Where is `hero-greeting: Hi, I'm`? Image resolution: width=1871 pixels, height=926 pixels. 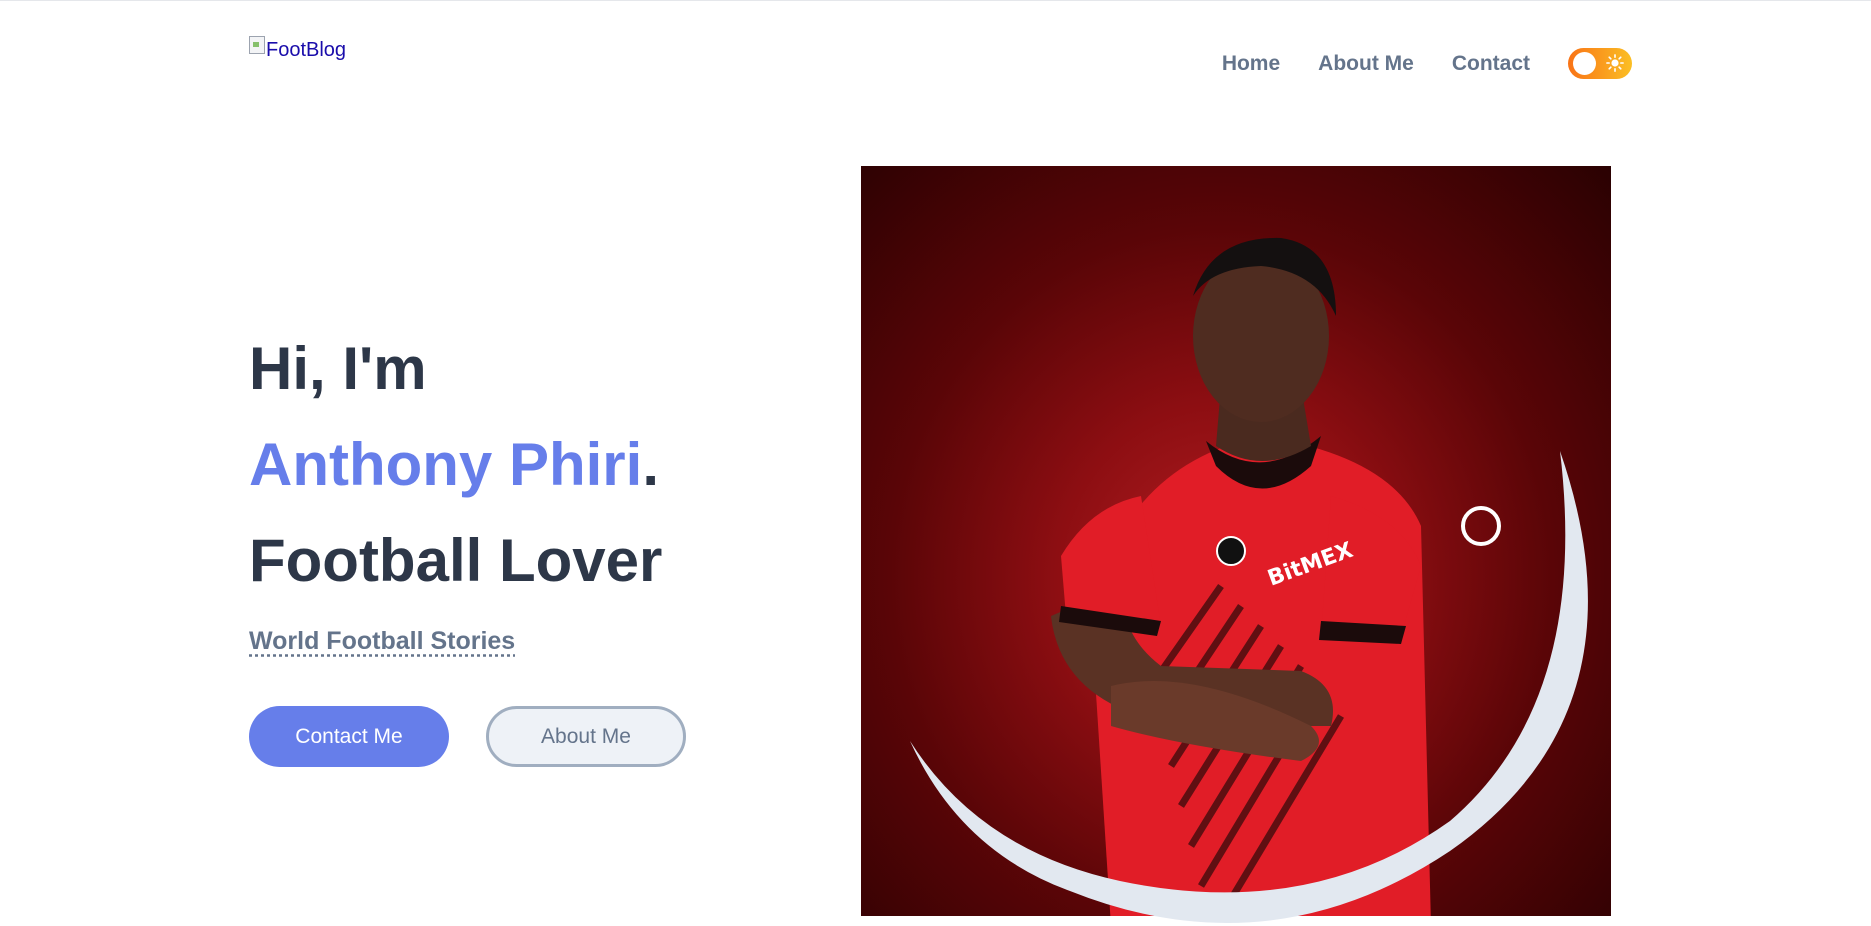
hero-greeting: Hi, I'm is located at coordinates (338, 368).